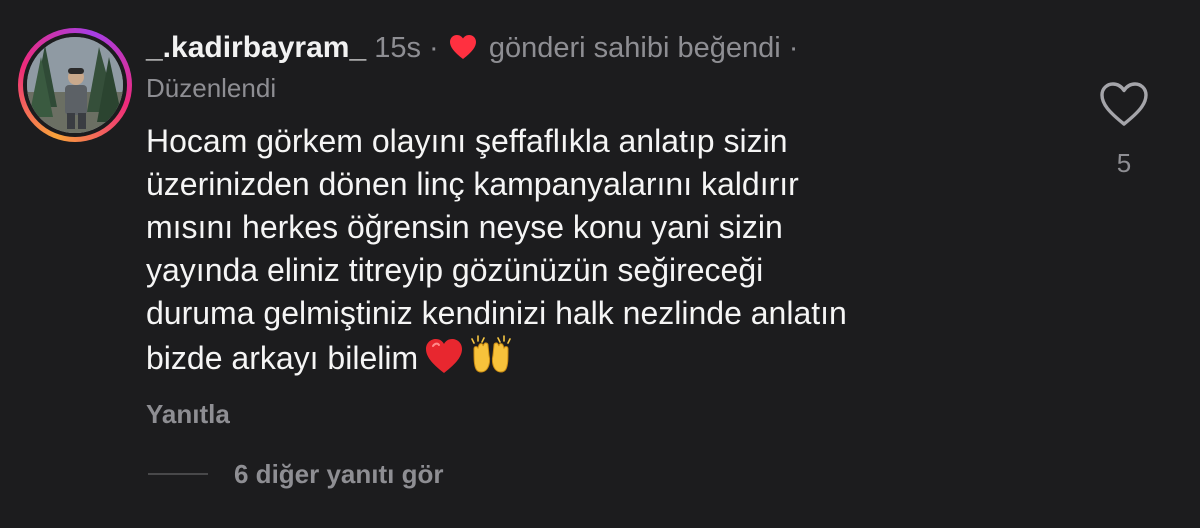 This screenshot has width=1200, height=528. I want to click on heart-outline-icon, so click(1124, 104).